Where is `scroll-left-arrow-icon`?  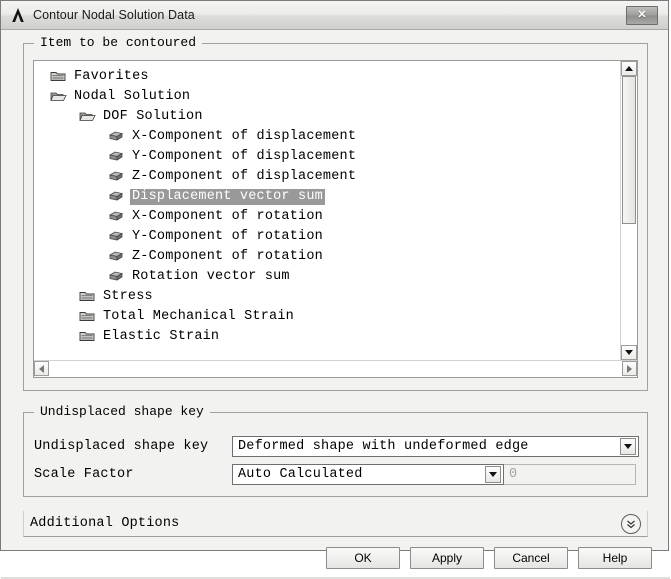 scroll-left-arrow-icon is located at coordinates (41, 368).